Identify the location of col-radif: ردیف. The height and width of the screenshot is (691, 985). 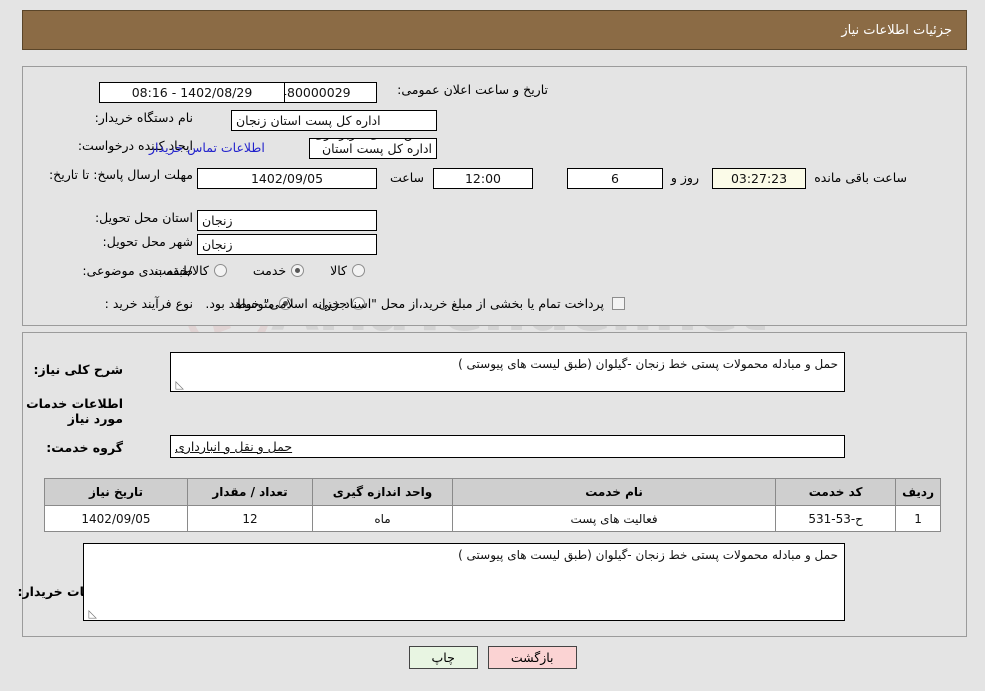
(918, 492).